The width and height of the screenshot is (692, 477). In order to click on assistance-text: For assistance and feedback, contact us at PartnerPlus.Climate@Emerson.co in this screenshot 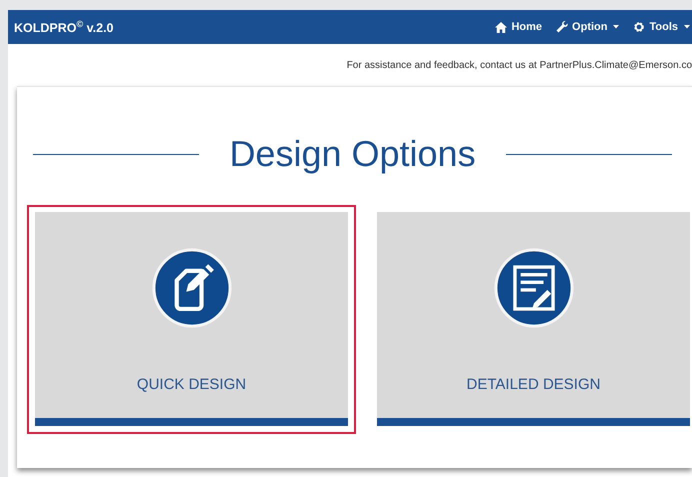, I will do `click(519, 65)`.